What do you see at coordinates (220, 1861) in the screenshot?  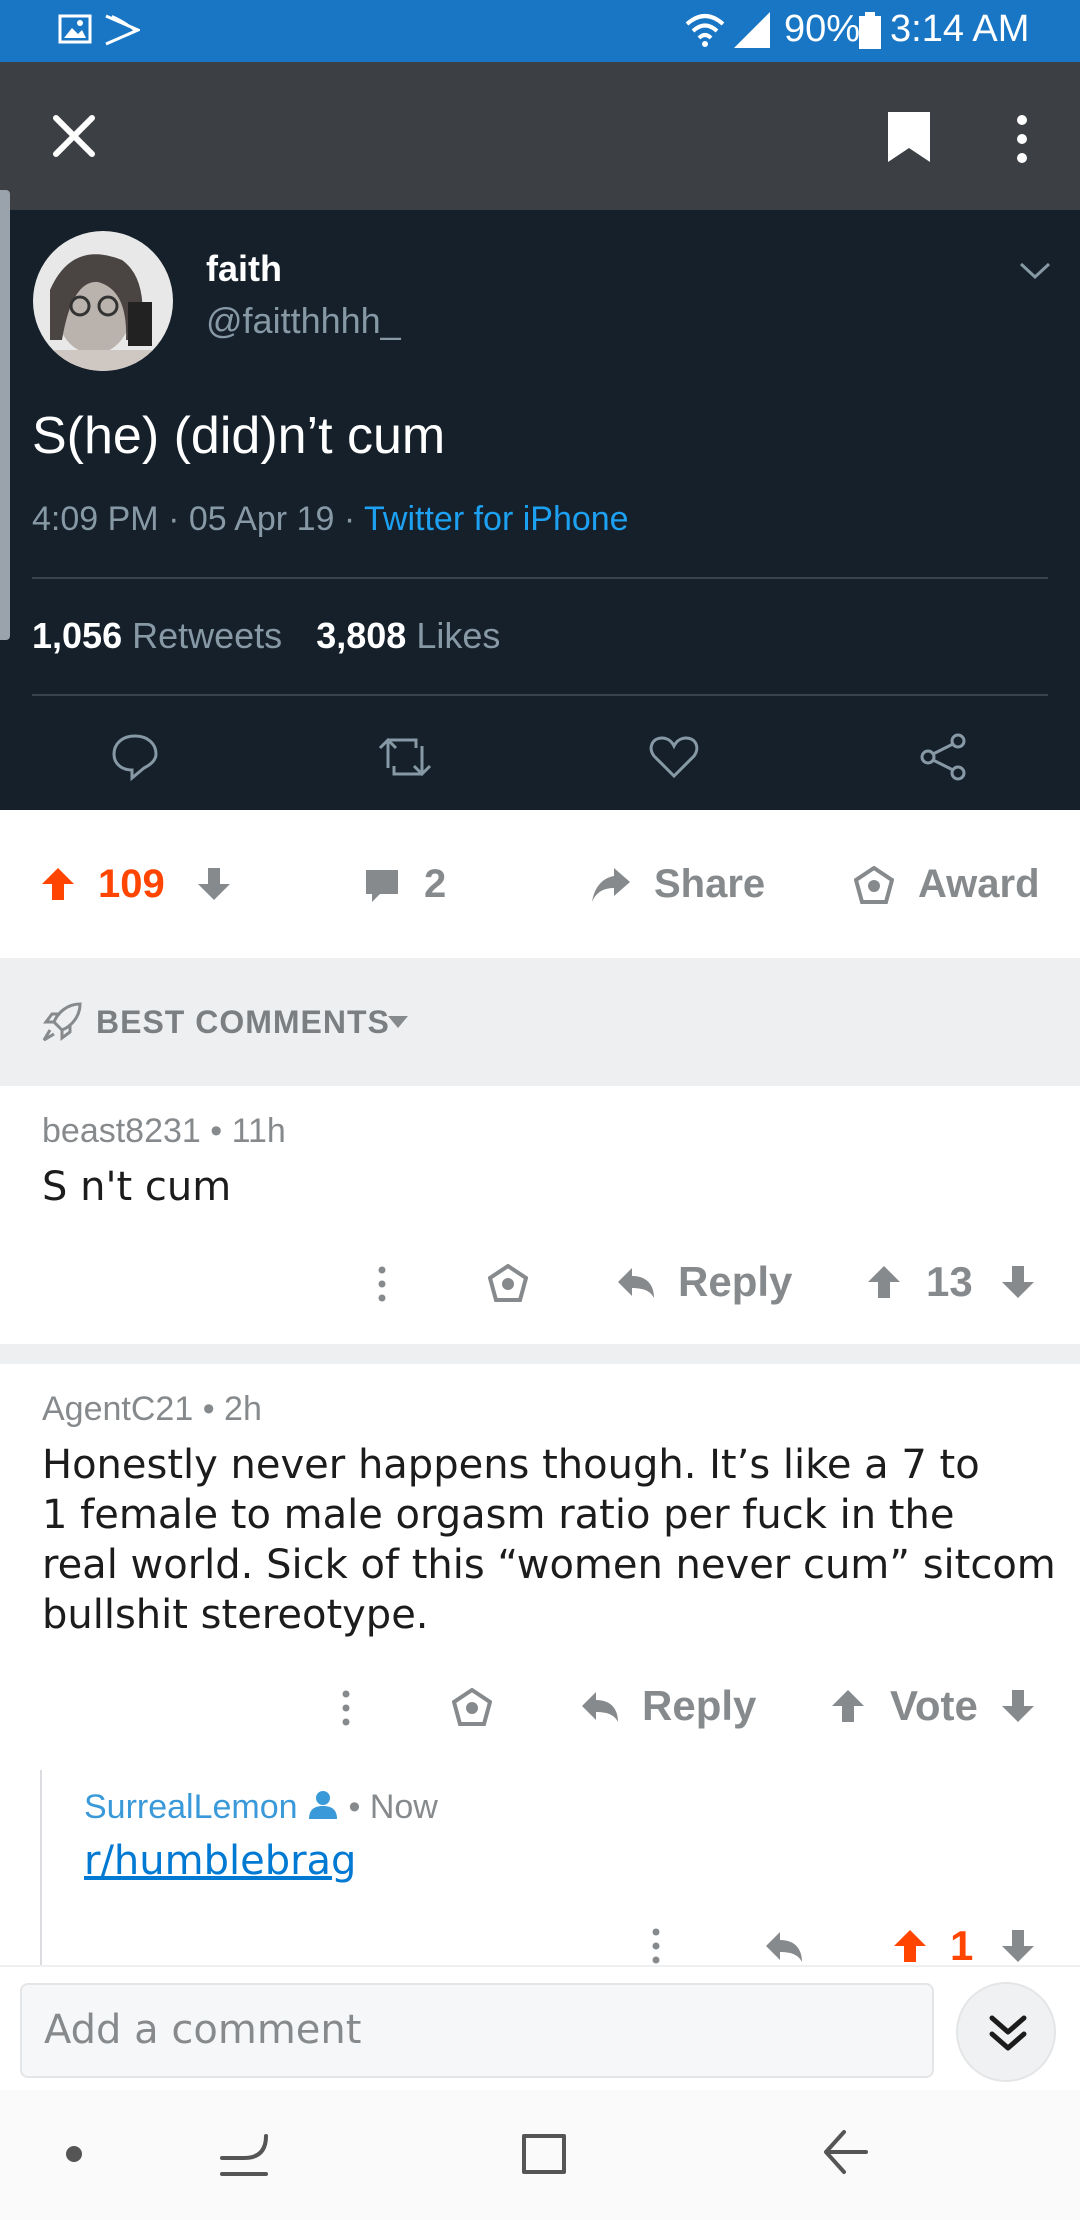 I see `subreddit-link: r/humblebrag` at bounding box center [220, 1861].